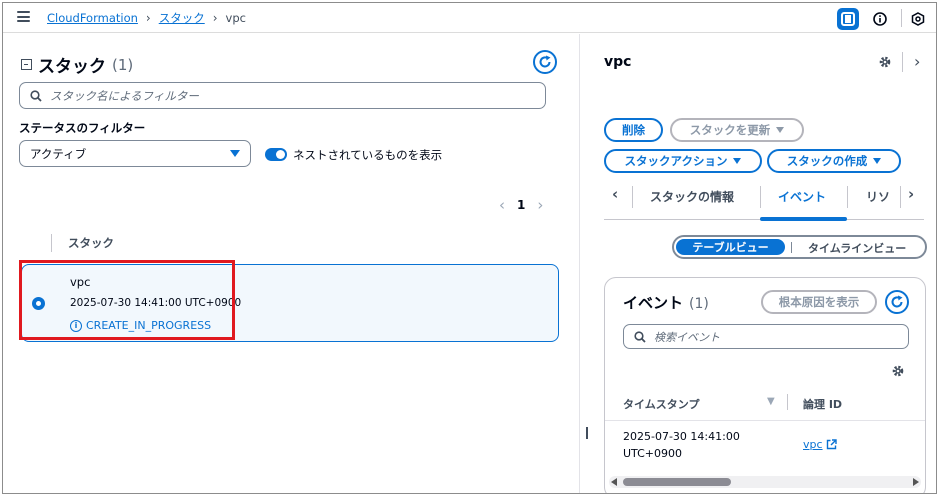 This screenshot has height=496, width=939. I want to click on nested-stacks-label: ネストされているものを表示, so click(368, 155).